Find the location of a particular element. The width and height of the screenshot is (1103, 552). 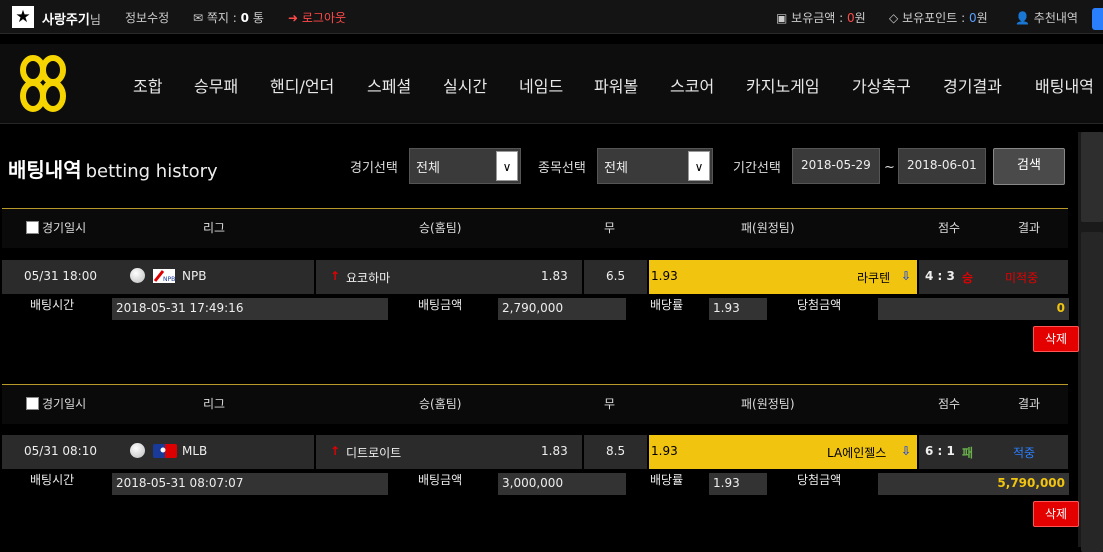

user-greeting: 사랑주기님 is located at coordinates (71, 18).